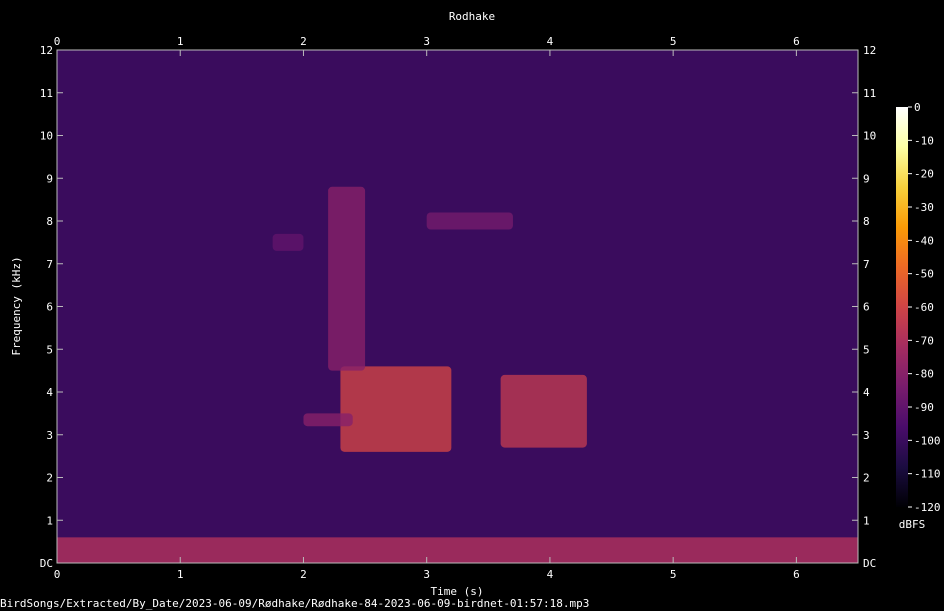 The width and height of the screenshot is (944, 611). I want to click on y-tick-label-right: 8, so click(866, 221).